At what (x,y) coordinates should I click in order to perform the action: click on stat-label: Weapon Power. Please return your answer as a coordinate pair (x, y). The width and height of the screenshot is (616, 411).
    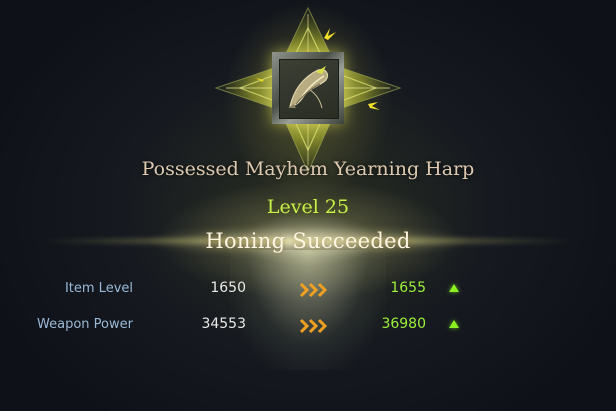
    Looking at the image, I should click on (85, 324).